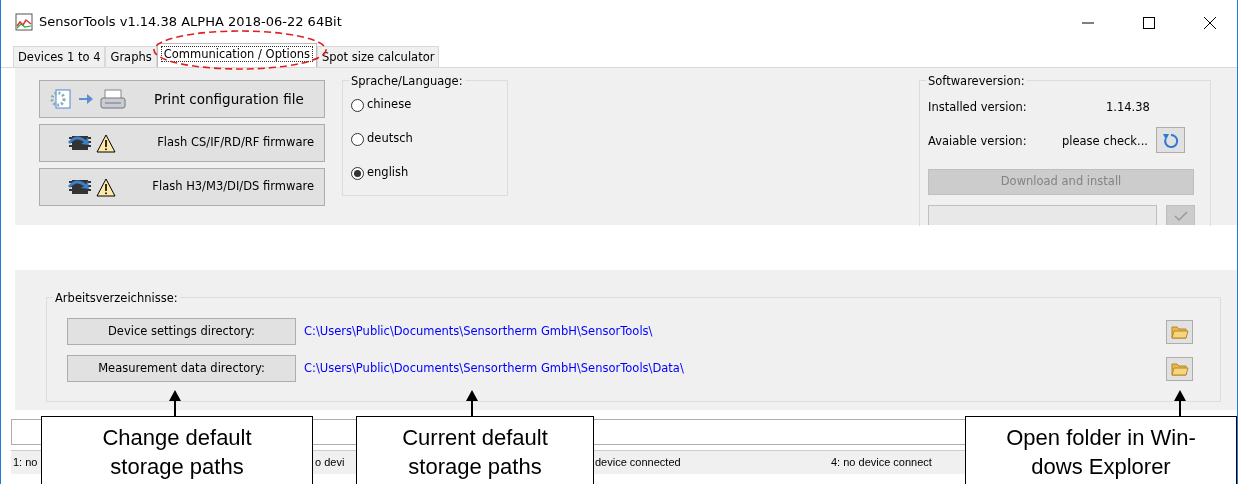 The width and height of the screenshot is (1248, 484). I want to click on check-icon, so click(1180, 216).